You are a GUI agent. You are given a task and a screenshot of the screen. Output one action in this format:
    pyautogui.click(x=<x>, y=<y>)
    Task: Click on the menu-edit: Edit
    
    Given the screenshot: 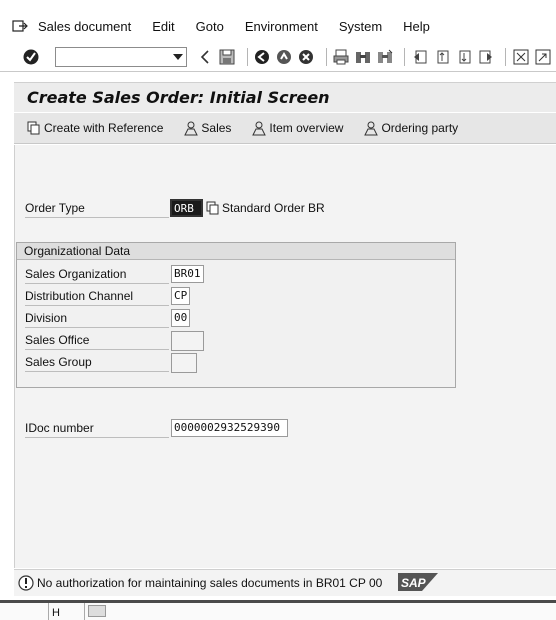 What is the action you would take?
    pyautogui.click(x=163, y=26)
    